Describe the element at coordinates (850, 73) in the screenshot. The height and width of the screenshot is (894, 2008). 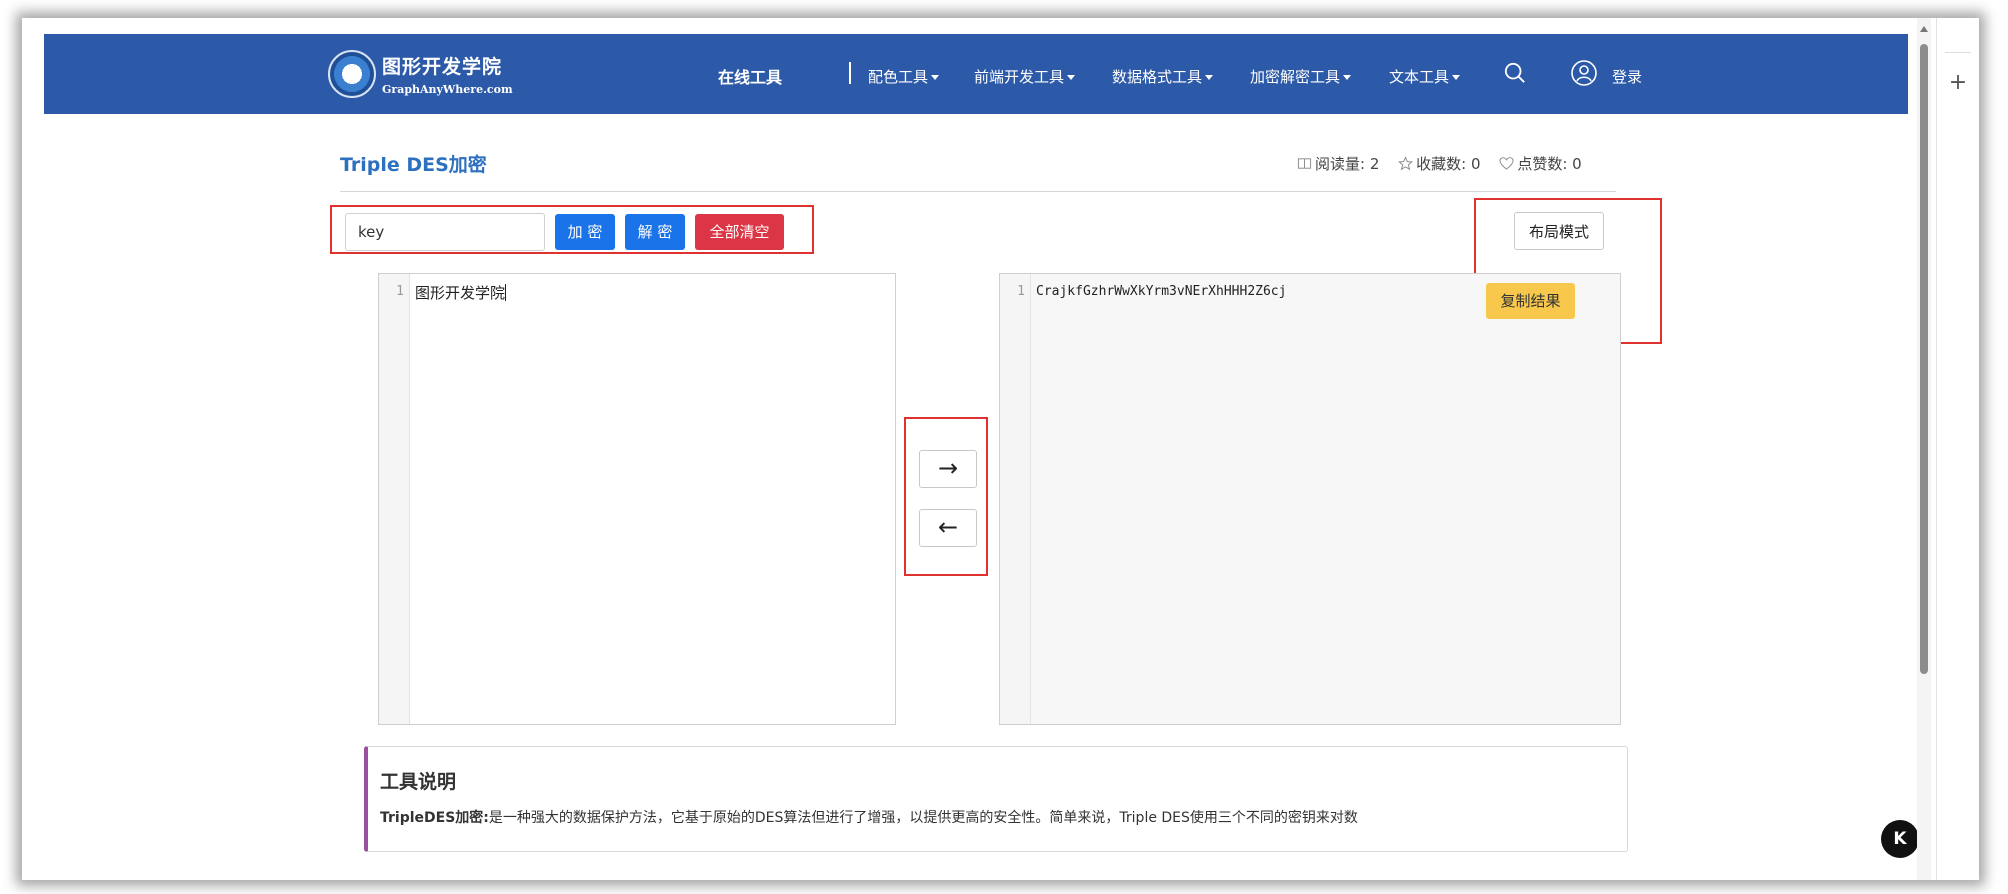
I see `nav-separator` at that location.